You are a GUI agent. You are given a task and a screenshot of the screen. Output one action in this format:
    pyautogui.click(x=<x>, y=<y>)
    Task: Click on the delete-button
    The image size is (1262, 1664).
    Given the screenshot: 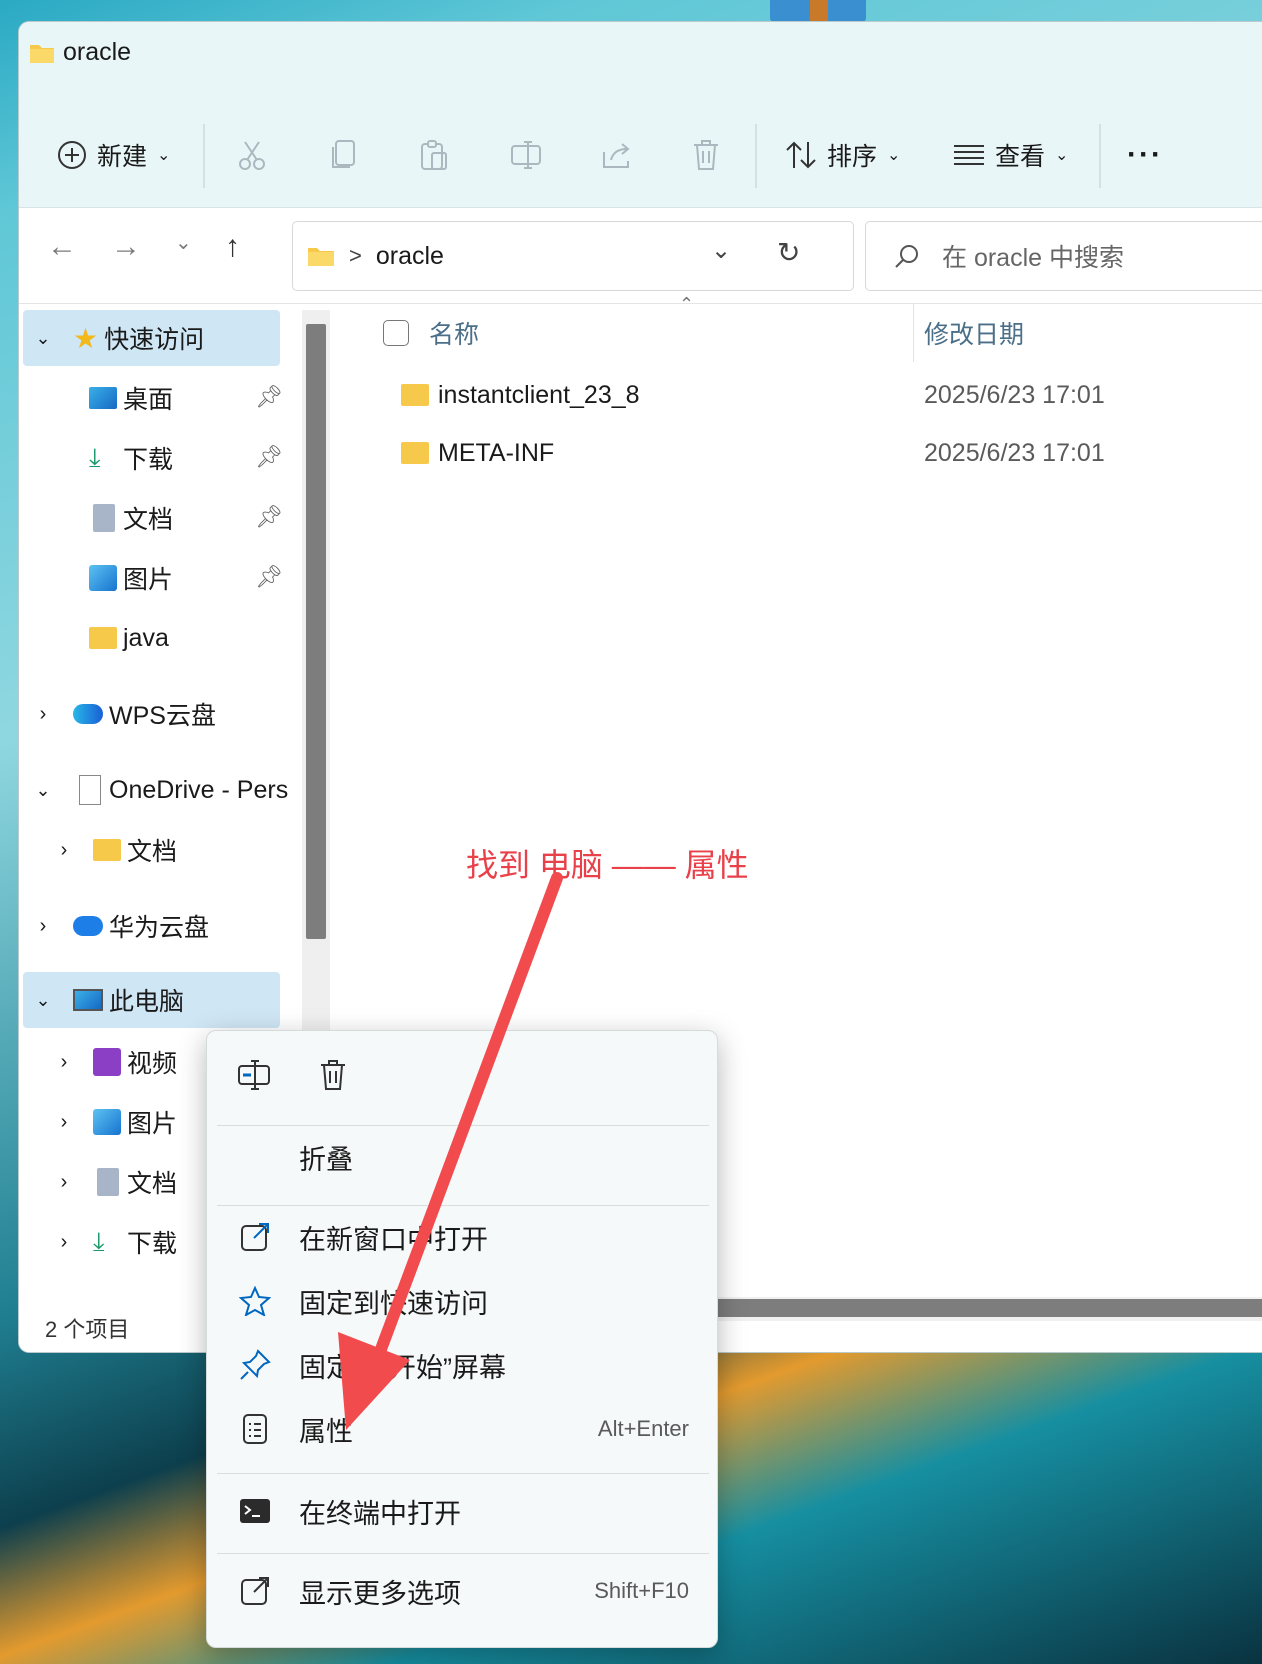 What is the action you would take?
    pyautogui.click(x=706, y=155)
    